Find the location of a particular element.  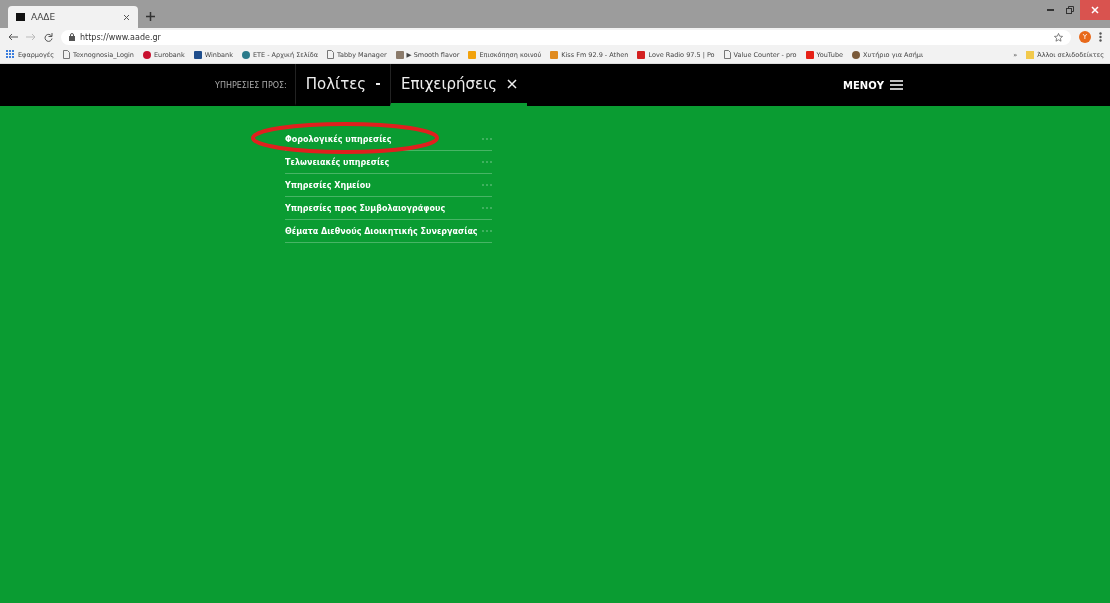

address-bar: https://www.aade.gr is located at coordinates (566, 37).